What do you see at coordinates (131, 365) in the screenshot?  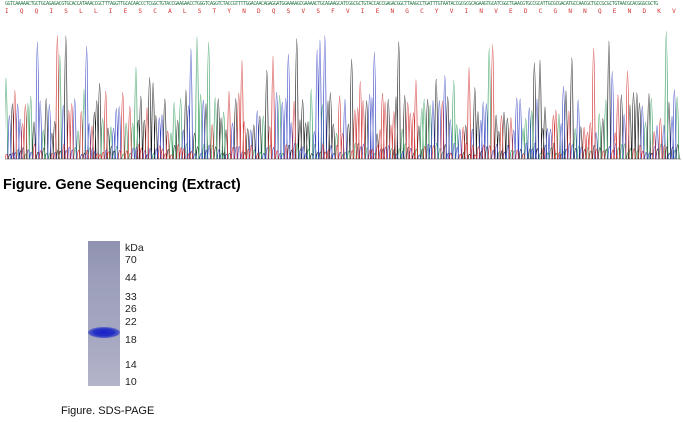 I see `marker-label: 14` at bounding box center [131, 365].